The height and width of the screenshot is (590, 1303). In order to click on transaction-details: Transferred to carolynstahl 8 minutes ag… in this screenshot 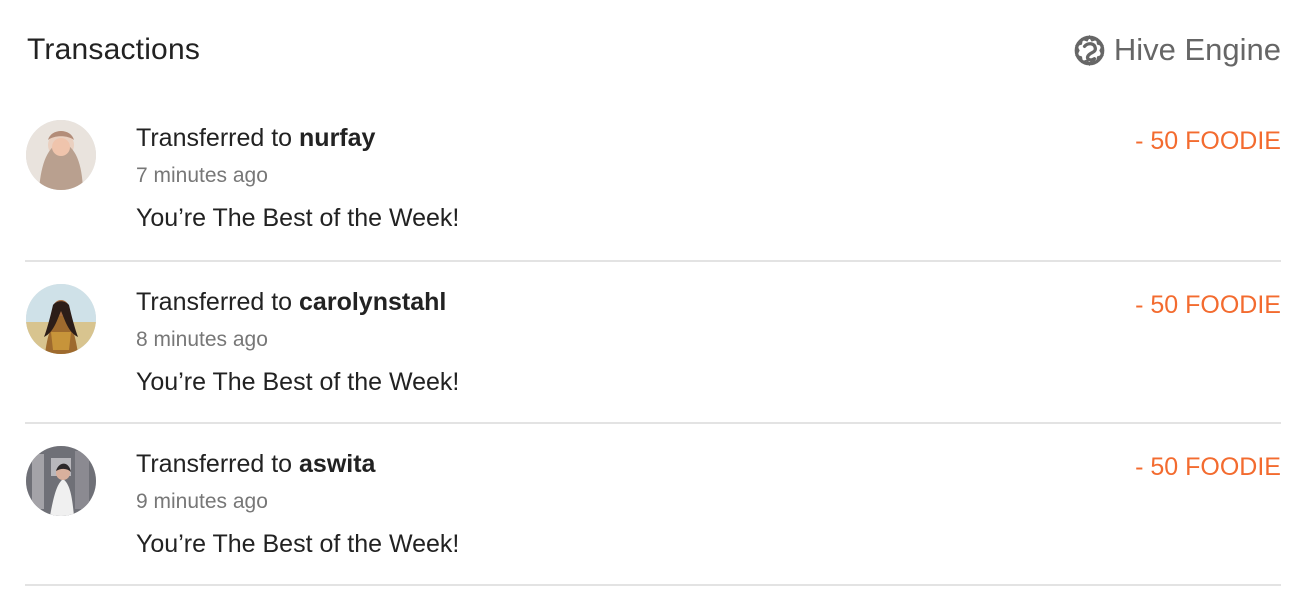, I will do `click(583, 342)`.